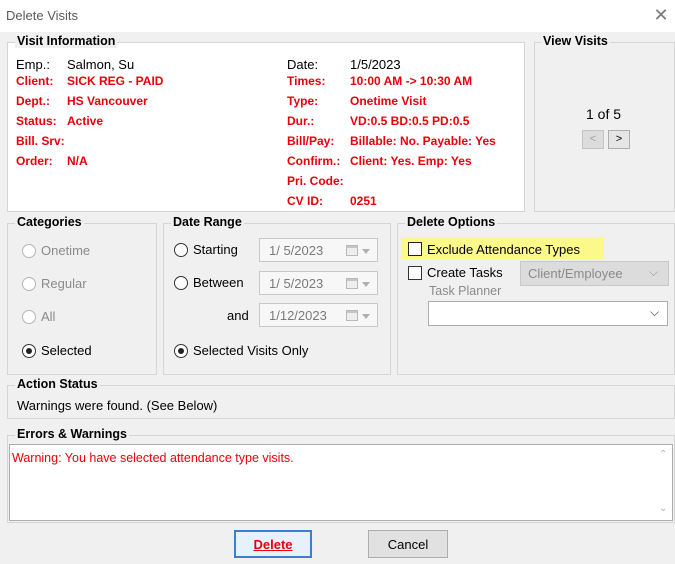 The width and height of the screenshot is (675, 564). I want to click on starting-date-field: 1/ 5/2023, so click(318, 250).